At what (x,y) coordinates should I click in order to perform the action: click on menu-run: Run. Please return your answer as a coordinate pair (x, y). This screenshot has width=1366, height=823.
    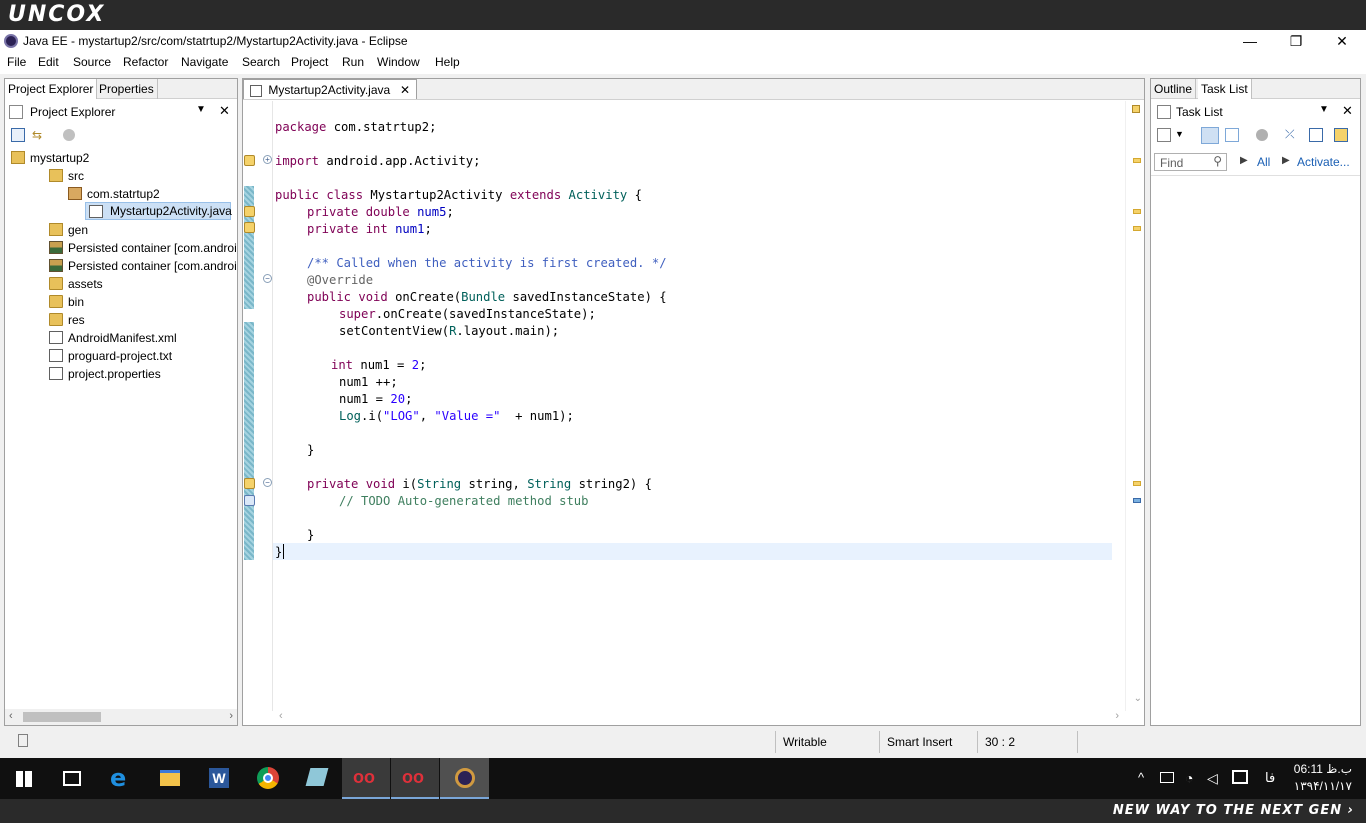
    Looking at the image, I should click on (353, 62).